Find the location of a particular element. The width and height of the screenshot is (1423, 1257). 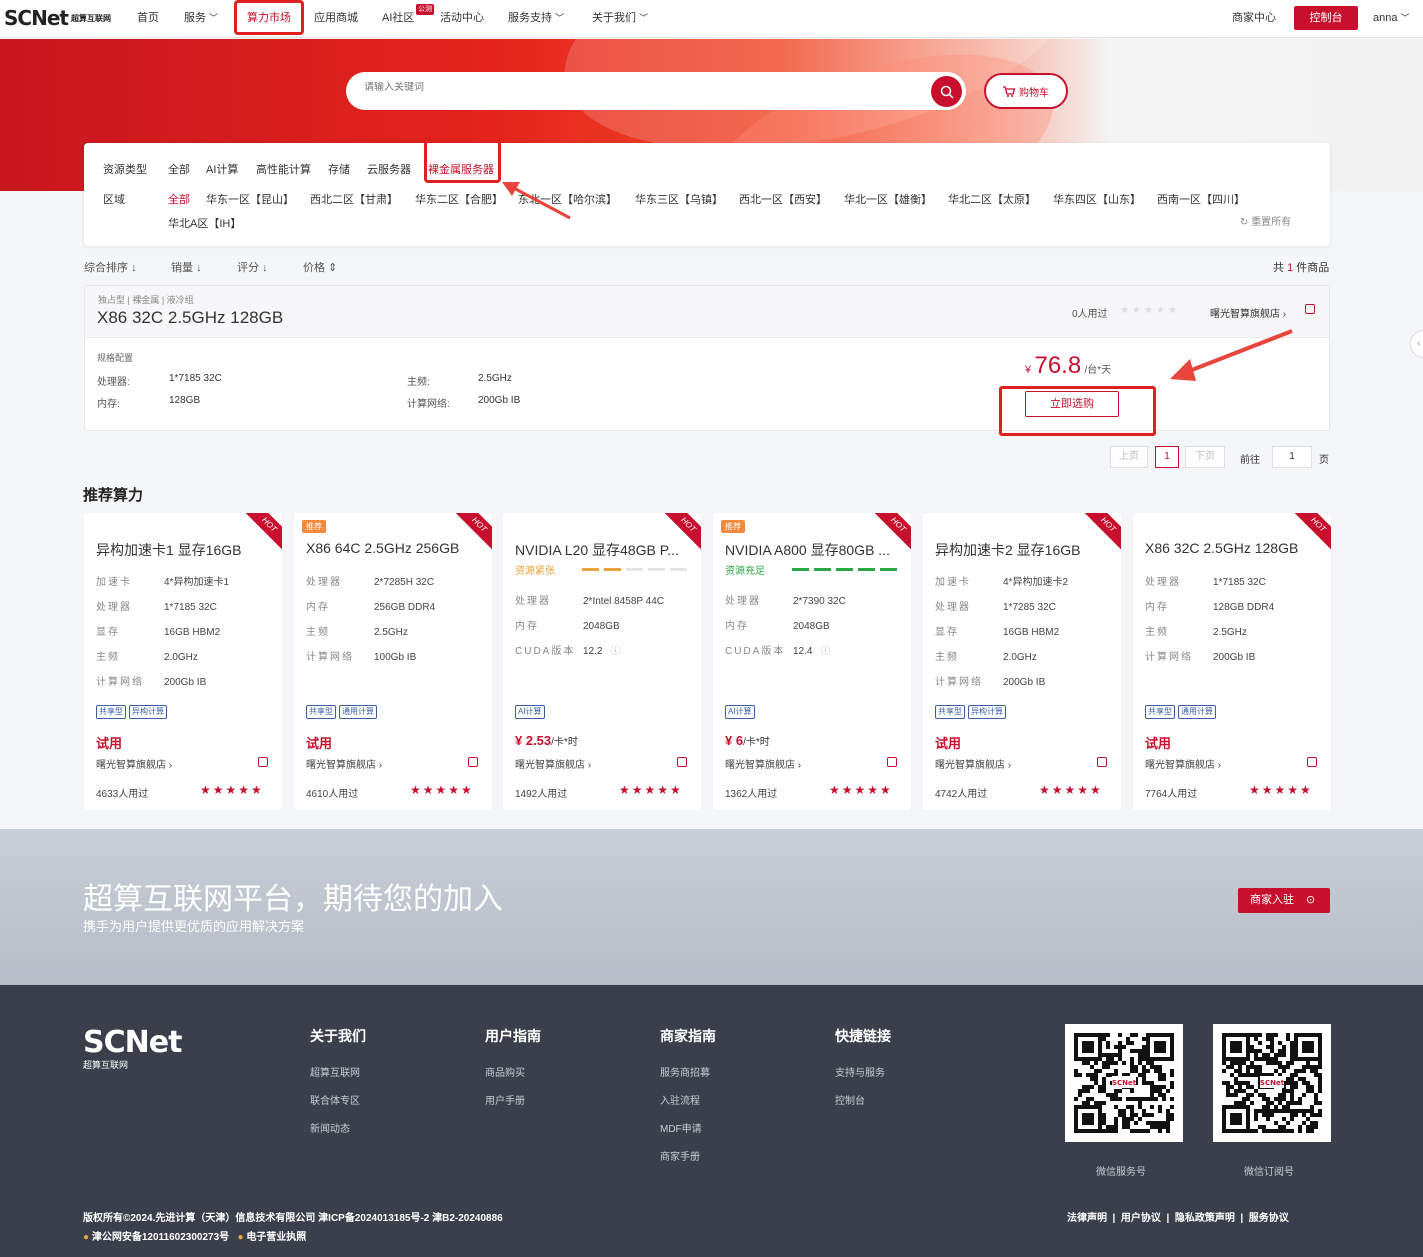

page-1-button: 1 is located at coordinates (1167, 457).